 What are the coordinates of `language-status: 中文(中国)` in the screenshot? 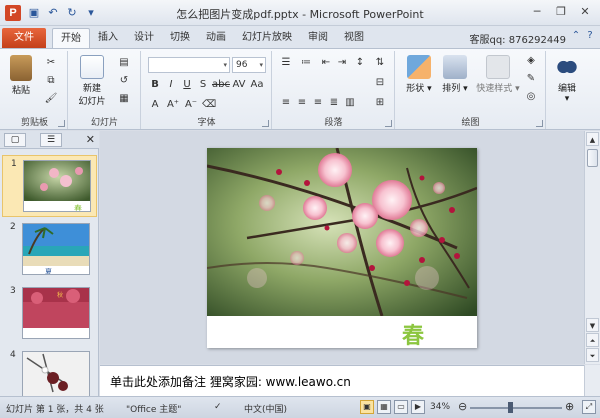 It's located at (265, 408).